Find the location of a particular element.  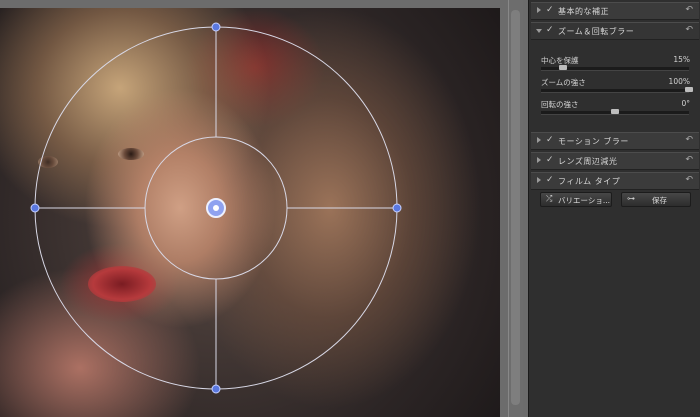

section-motion-blur: ✓ モーション ブラー ↶ is located at coordinates (615, 141).